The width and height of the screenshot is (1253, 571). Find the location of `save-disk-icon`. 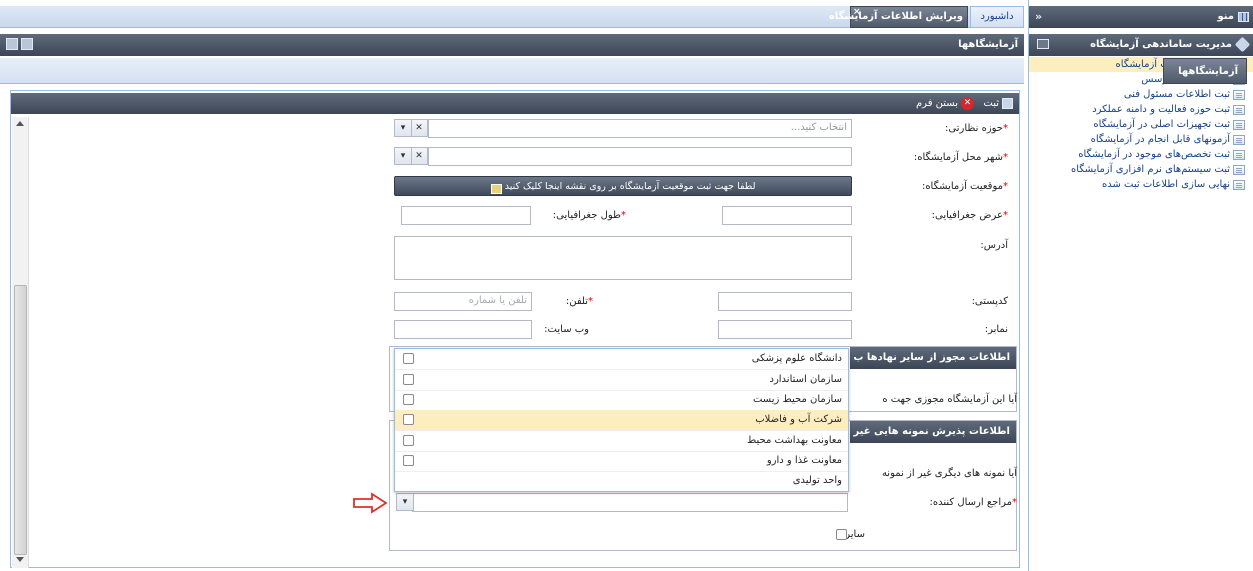

save-disk-icon is located at coordinates (1007, 103).